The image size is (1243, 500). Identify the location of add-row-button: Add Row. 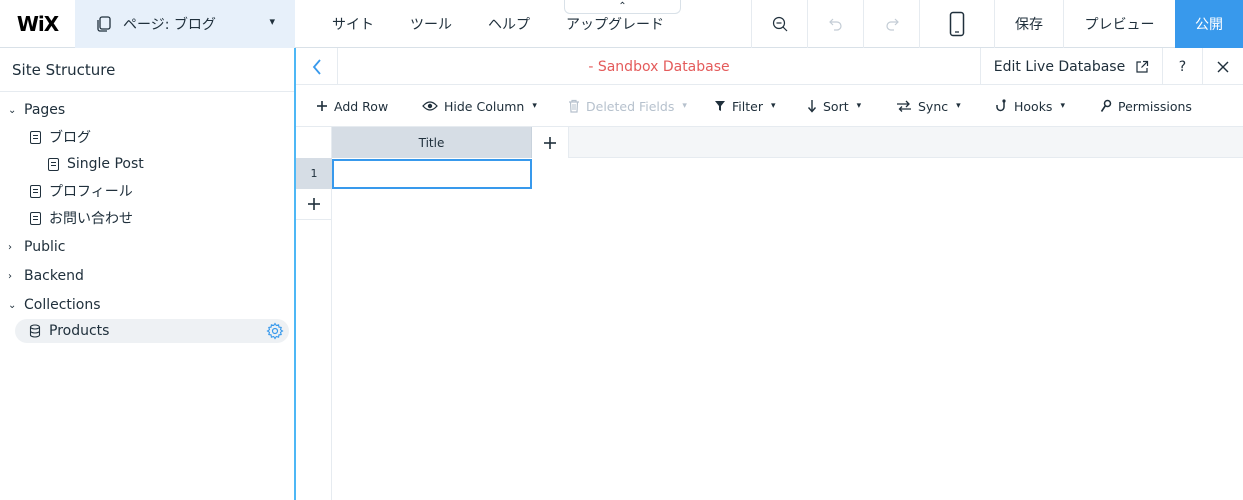
(352, 106).